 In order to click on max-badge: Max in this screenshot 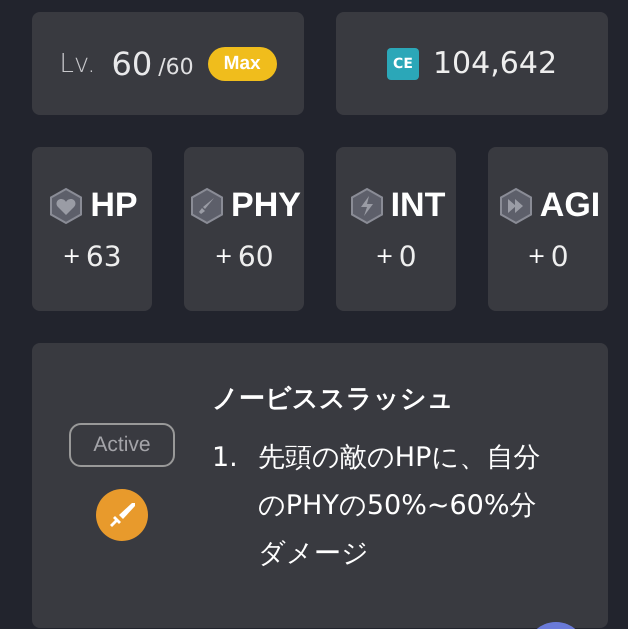, I will do `click(242, 63)`.